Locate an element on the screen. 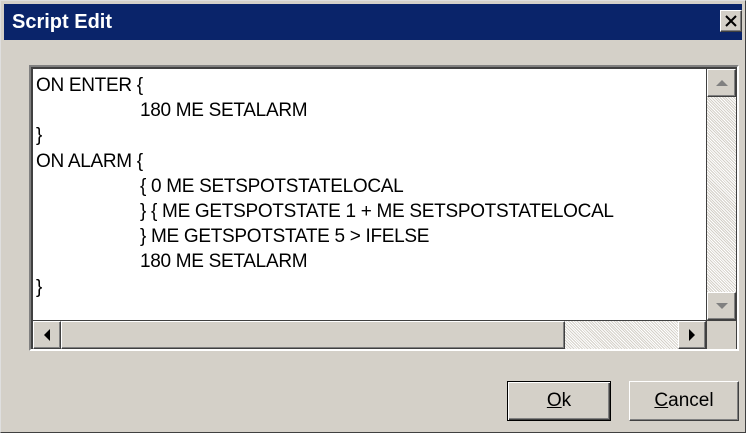 The width and height of the screenshot is (746, 433). window-title: Script Edit is located at coordinates (62, 22).